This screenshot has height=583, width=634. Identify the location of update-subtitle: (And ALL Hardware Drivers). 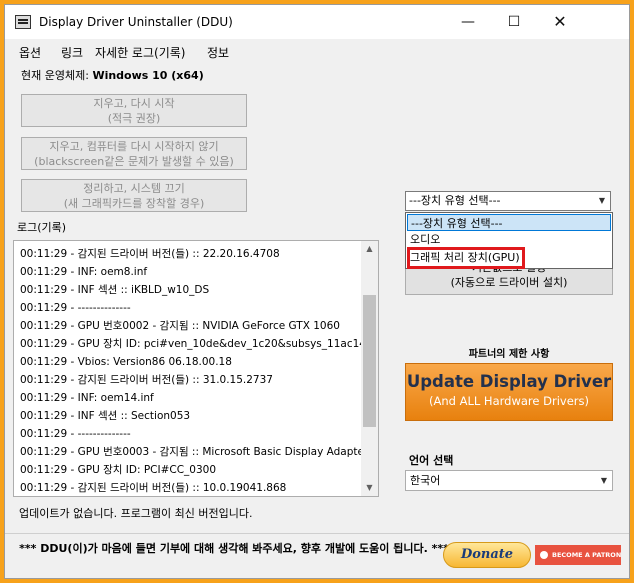
(509, 401).